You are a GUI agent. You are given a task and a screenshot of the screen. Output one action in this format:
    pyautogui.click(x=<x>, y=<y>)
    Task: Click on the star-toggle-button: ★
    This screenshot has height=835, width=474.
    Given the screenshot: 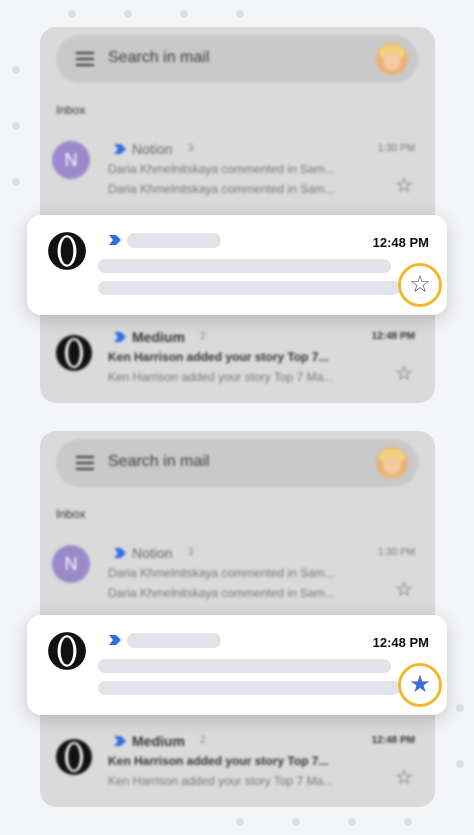 What is the action you would take?
    pyautogui.click(x=420, y=685)
    